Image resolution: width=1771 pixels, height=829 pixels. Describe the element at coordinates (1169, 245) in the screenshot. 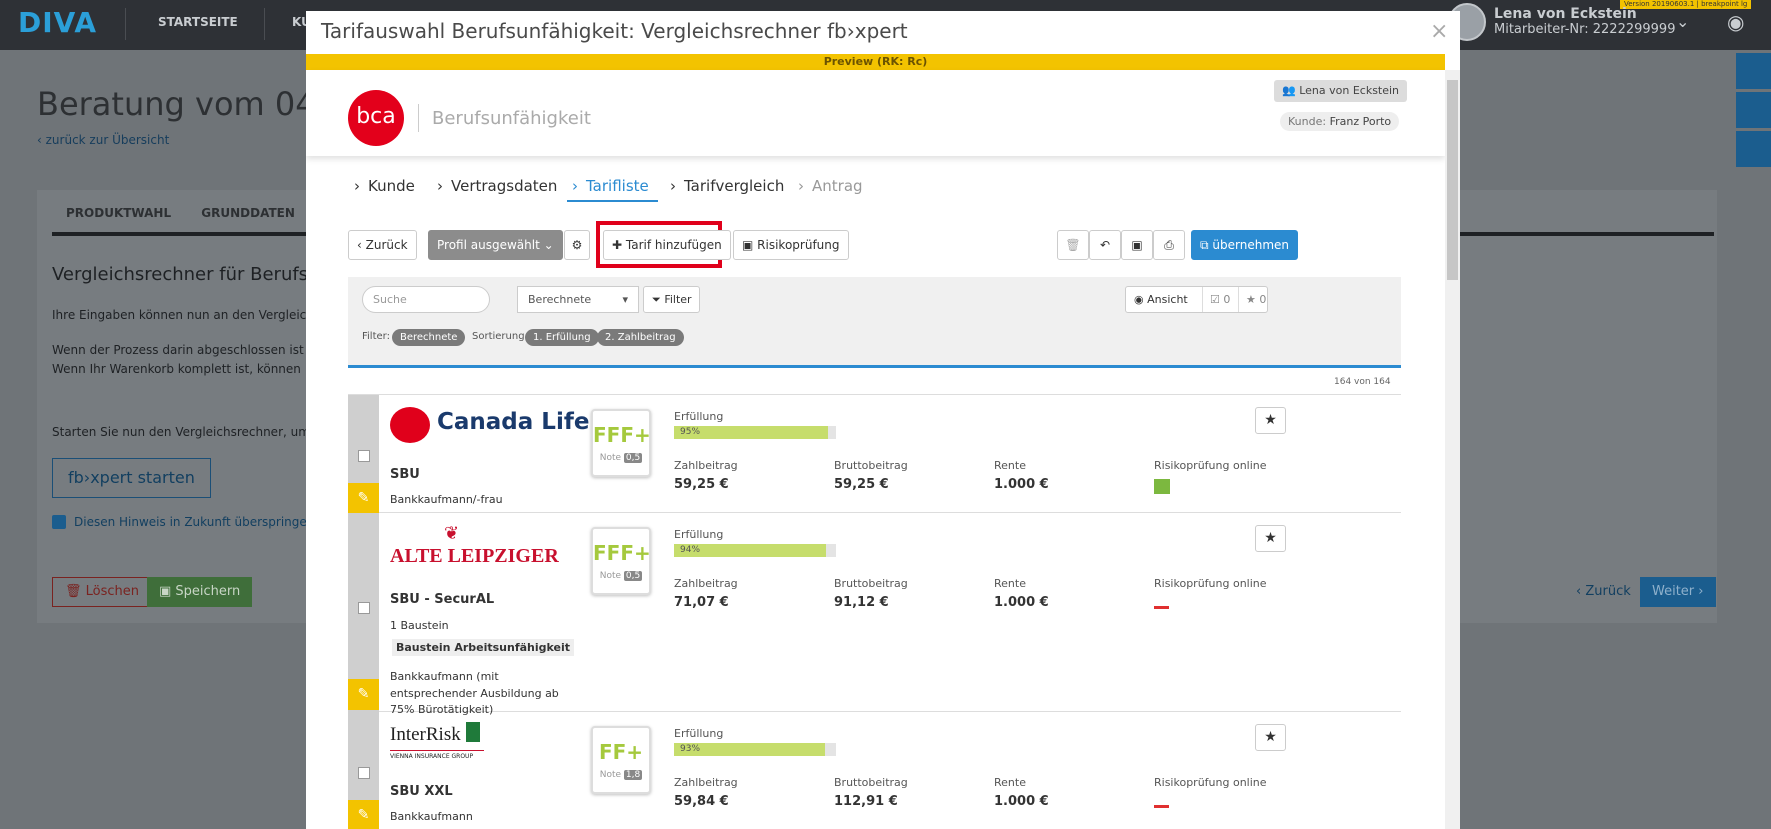

I see `print-icon: ⎙` at that location.